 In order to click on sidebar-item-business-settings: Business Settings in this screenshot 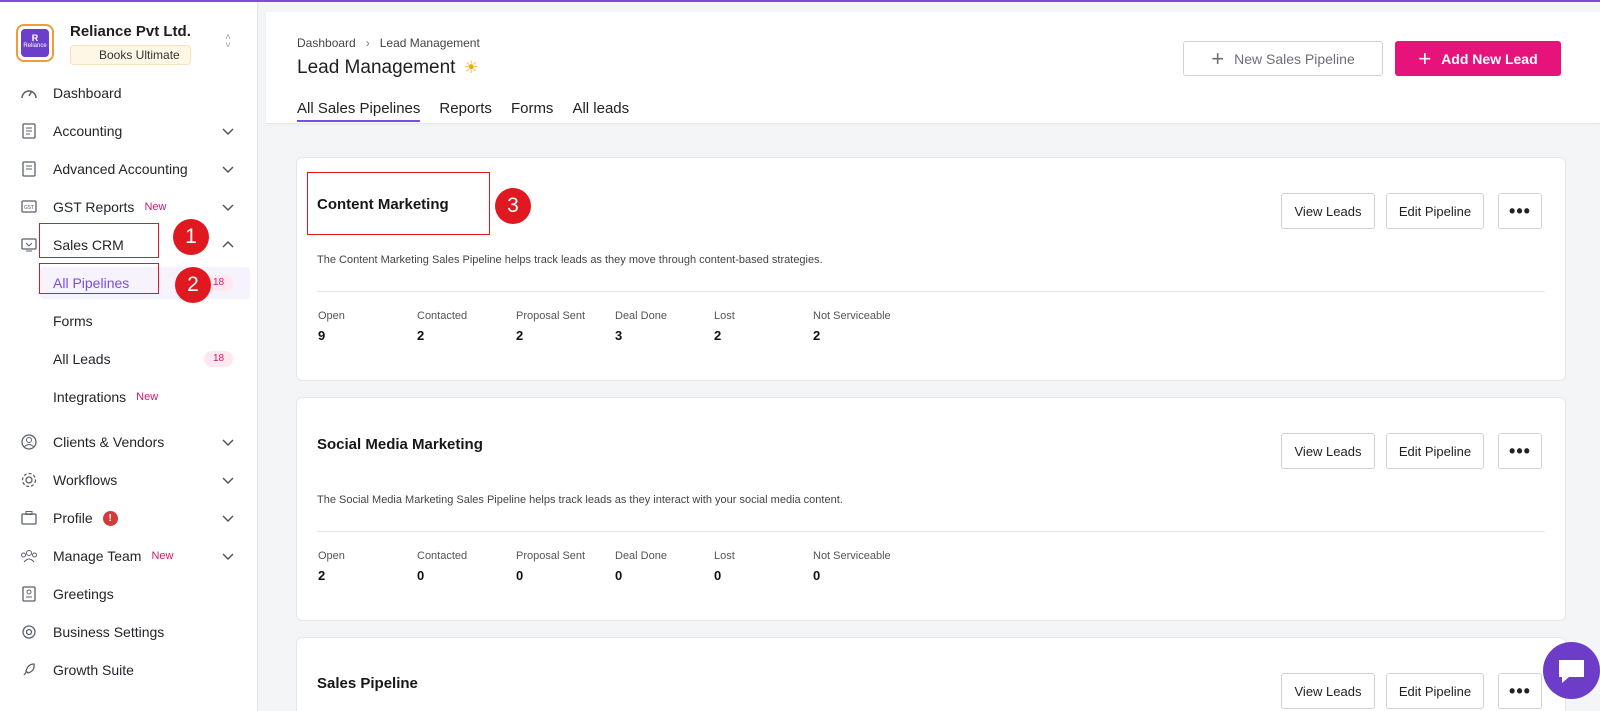, I will do `click(129, 632)`.